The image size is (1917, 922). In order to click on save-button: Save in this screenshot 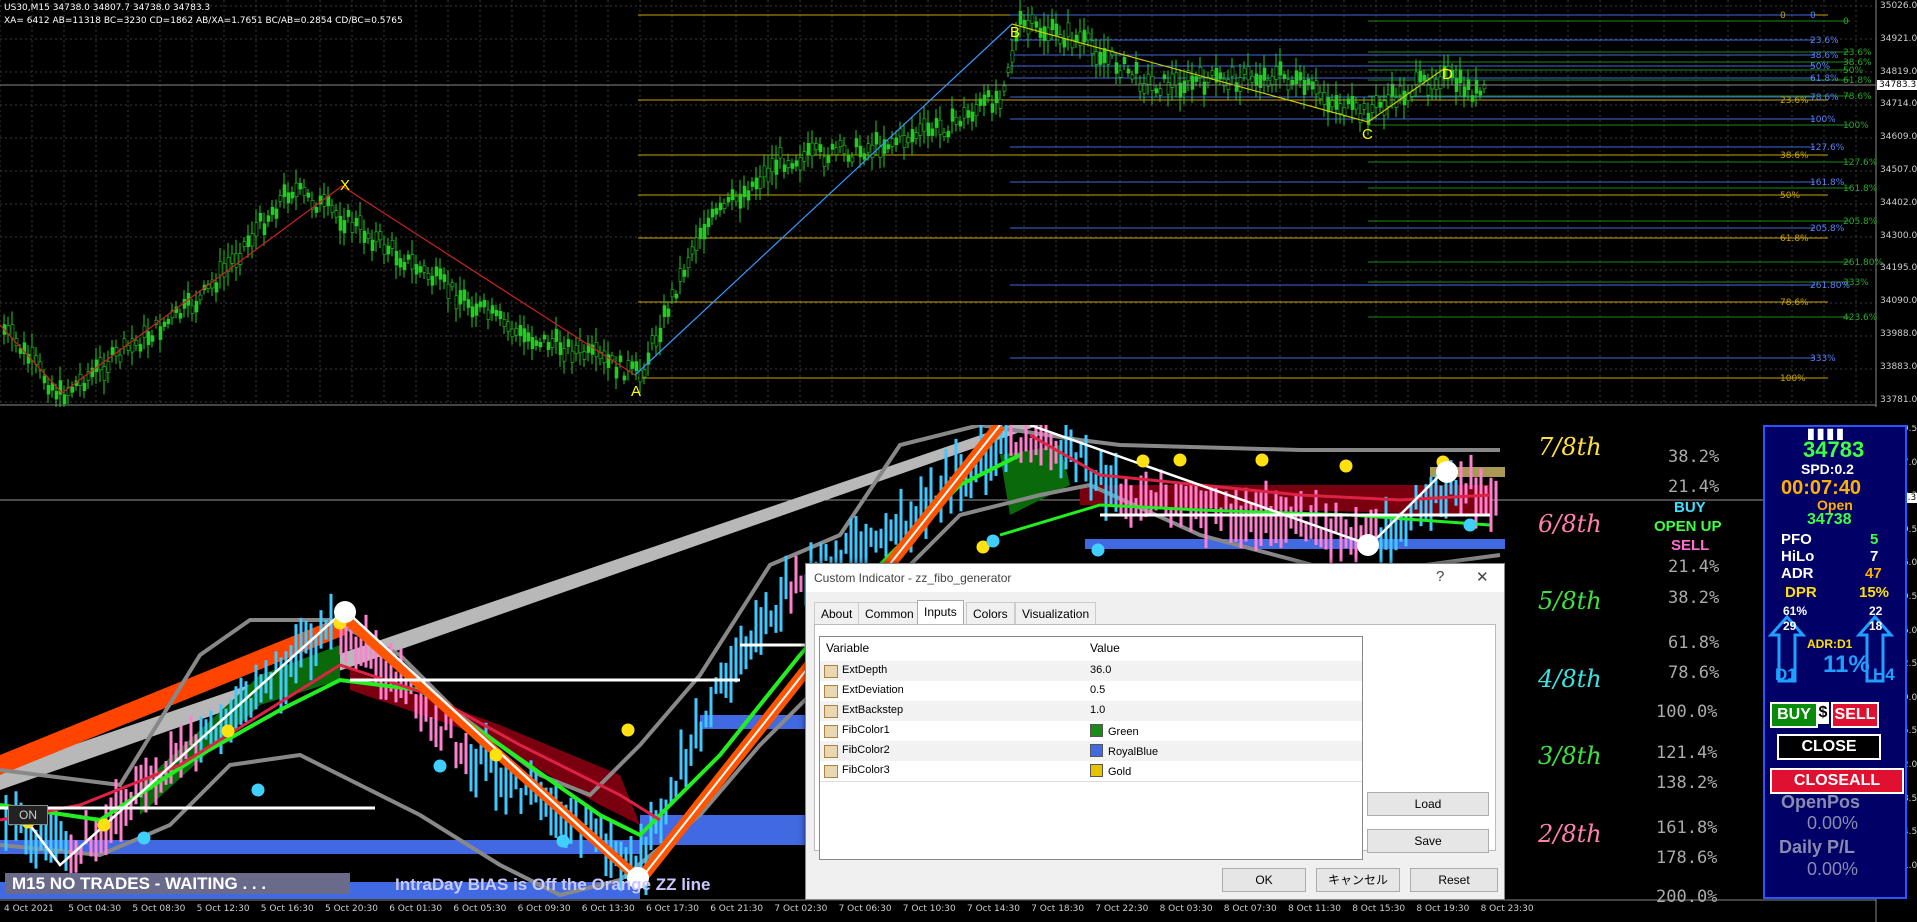, I will do `click(1428, 841)`.